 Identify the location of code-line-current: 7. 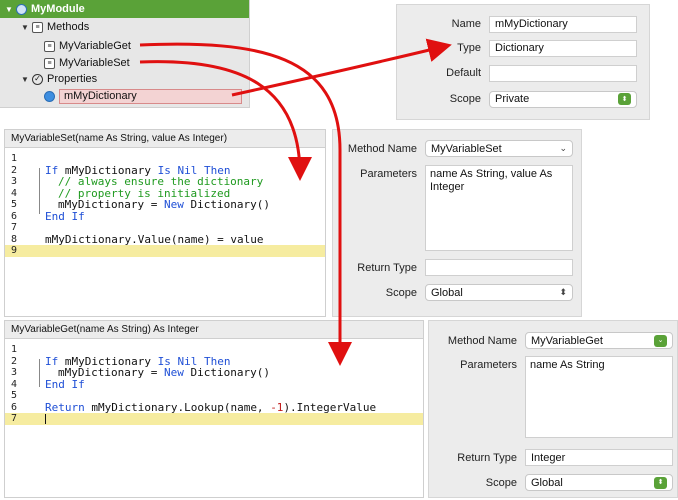
(214, 419).